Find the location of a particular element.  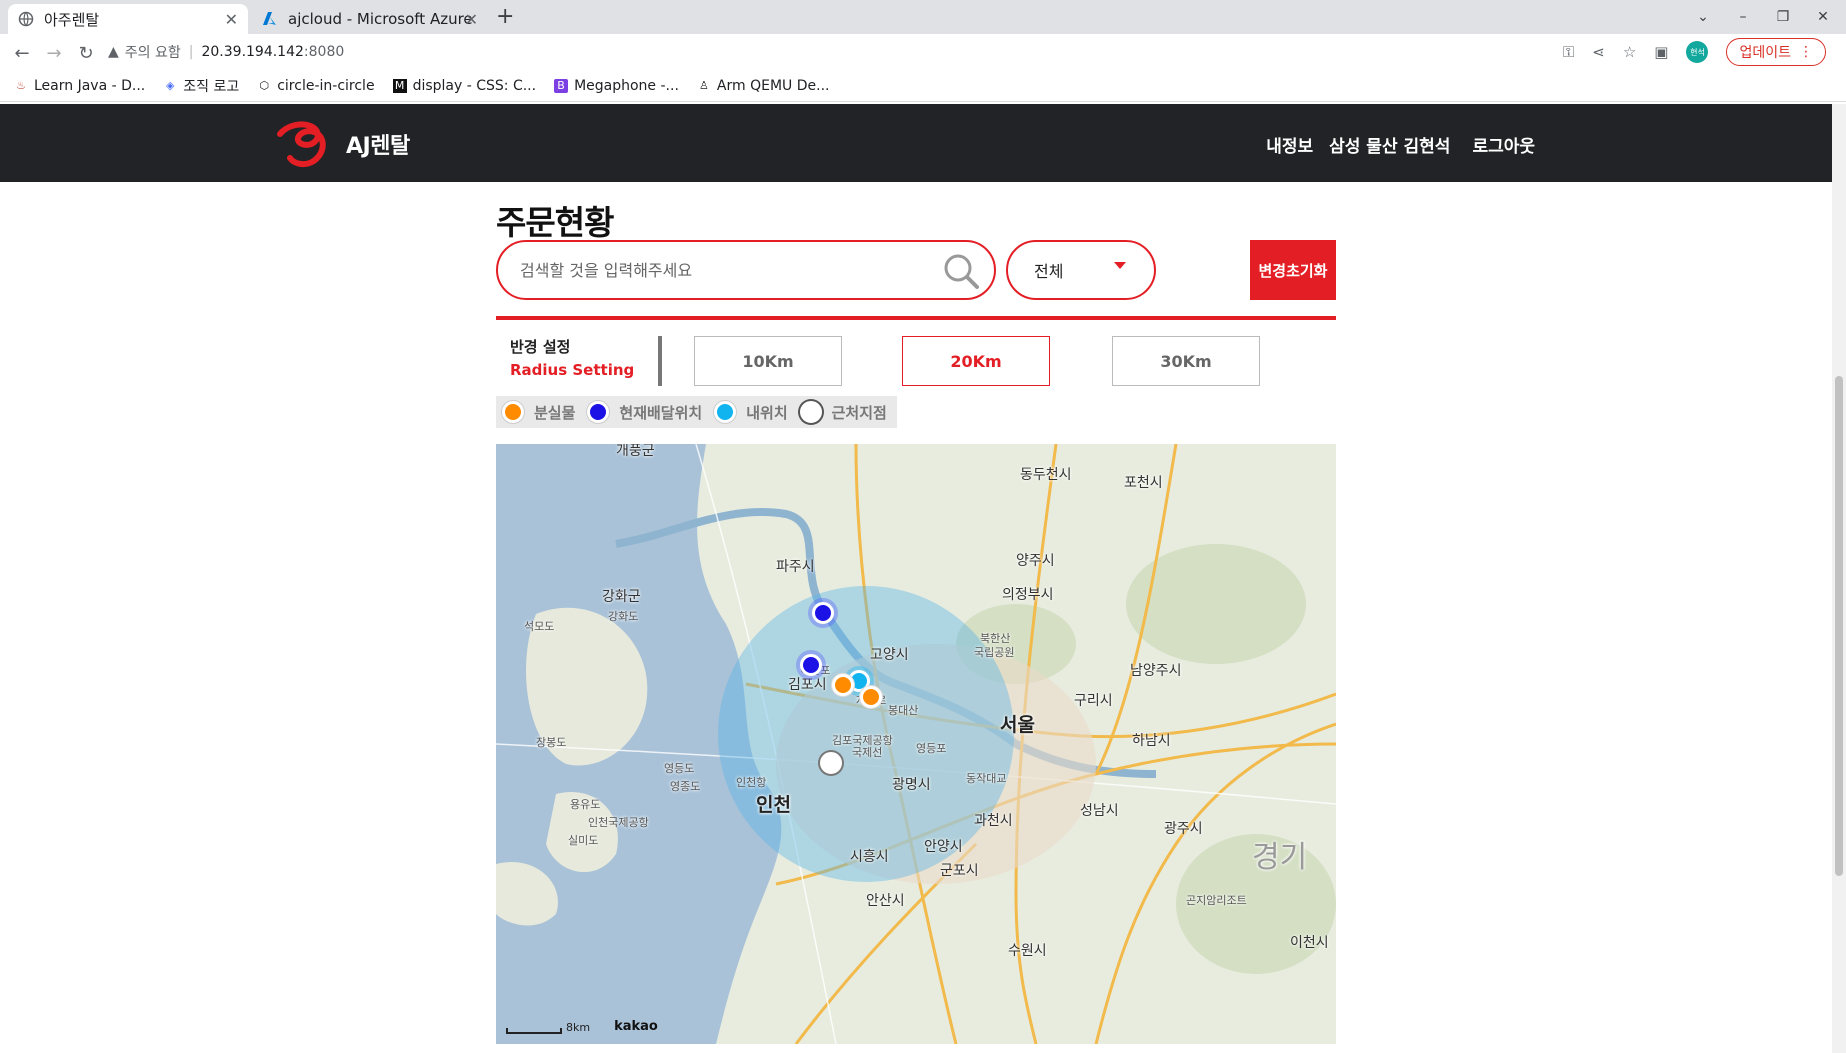

map-label: 곤지암리조트 is located at coordinates (1216, 900).